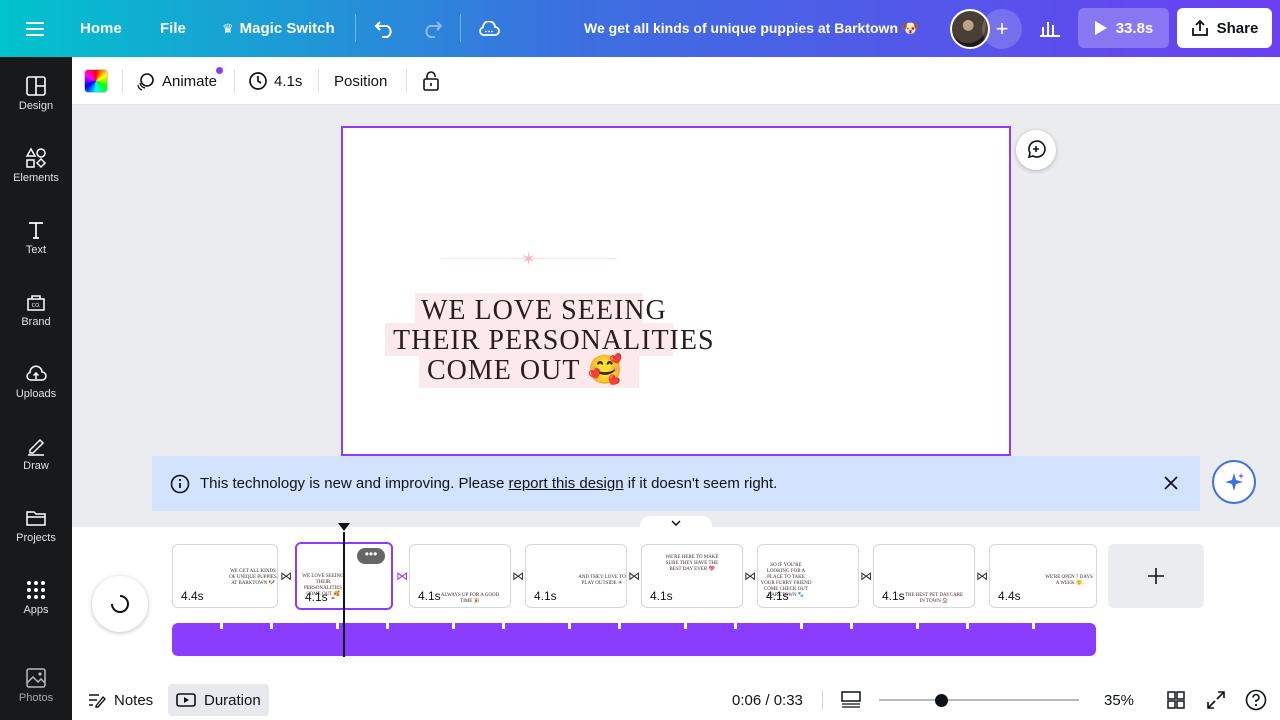 The width and height of the screenshot is (1280, 720). What do you see at coordinates (1234, 482) in the screenshot?
I see `magic-assistant-button` at bounding box center [1234, 482].